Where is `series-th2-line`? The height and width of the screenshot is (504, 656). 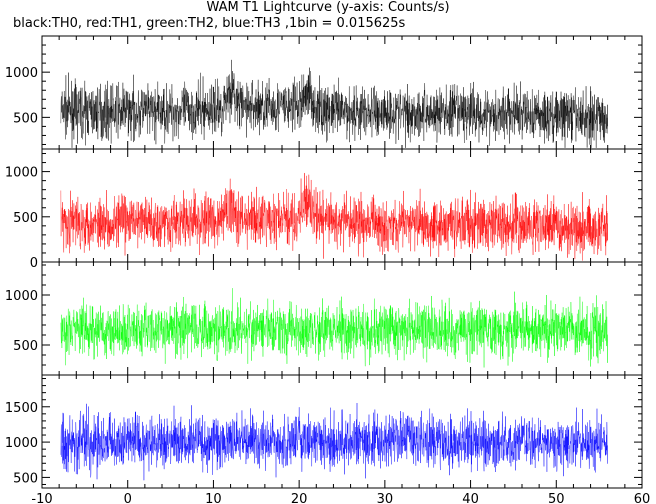 series-th2-line is located at coordinates (334, 328).